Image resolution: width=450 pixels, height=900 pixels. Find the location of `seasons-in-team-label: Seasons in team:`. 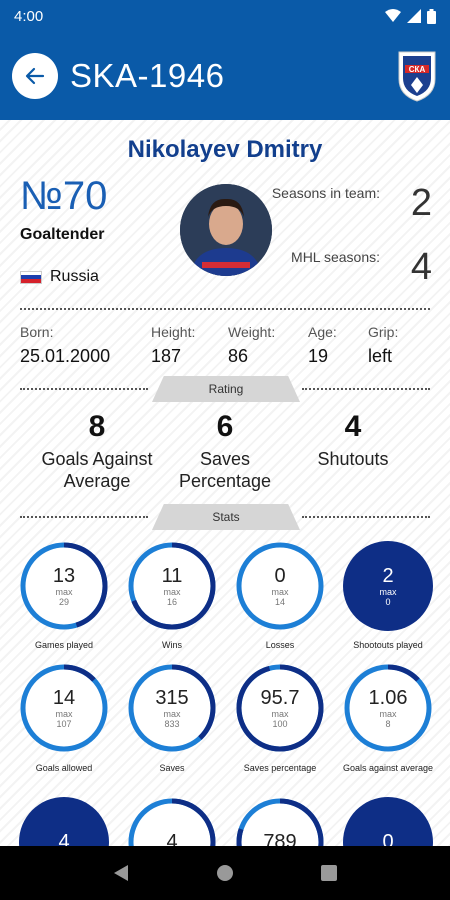

seasons-in-team-label: Seasons in team: is located at coordinates (325, 193).